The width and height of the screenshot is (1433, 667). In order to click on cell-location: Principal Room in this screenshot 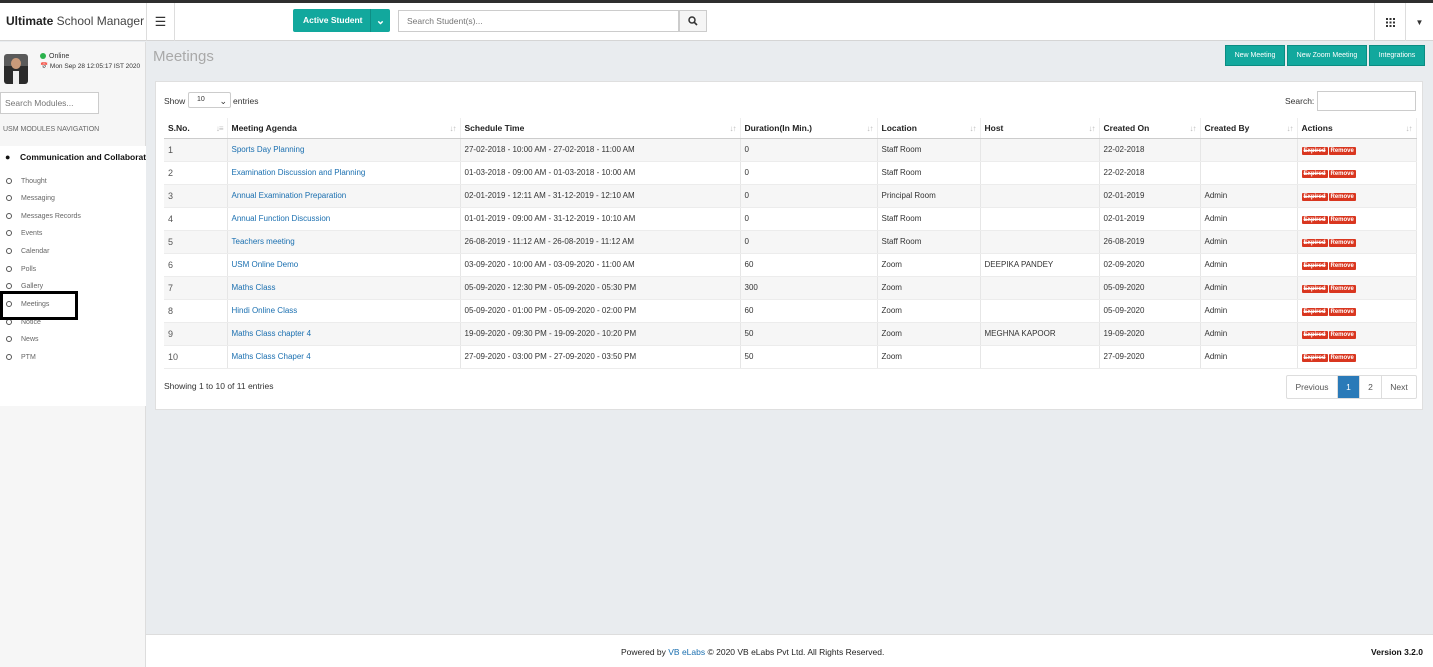, I will do `click(929, 196)`.